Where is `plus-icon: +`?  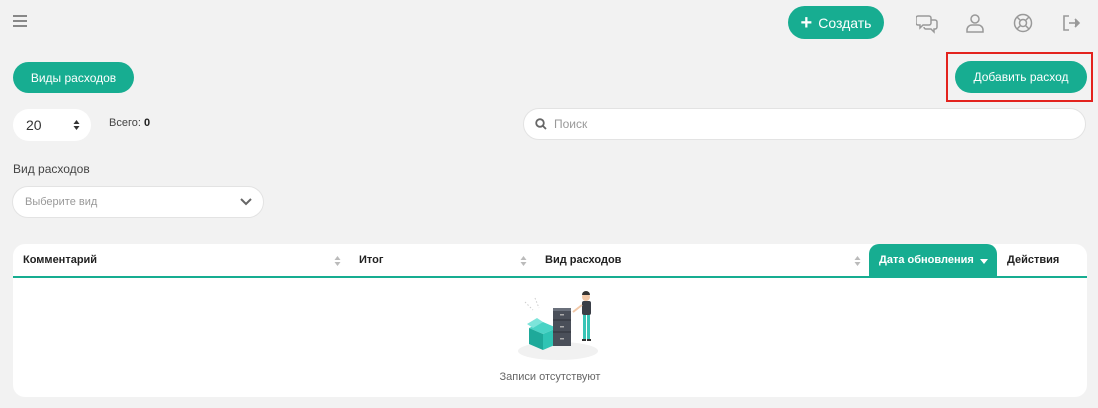
plus-icon: + is located at coordinates (806, 22).